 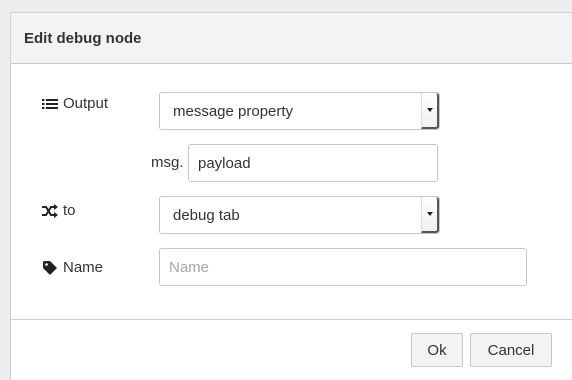 I want to click on dialog-header: Edit debug node, so click(x=291, y=38).